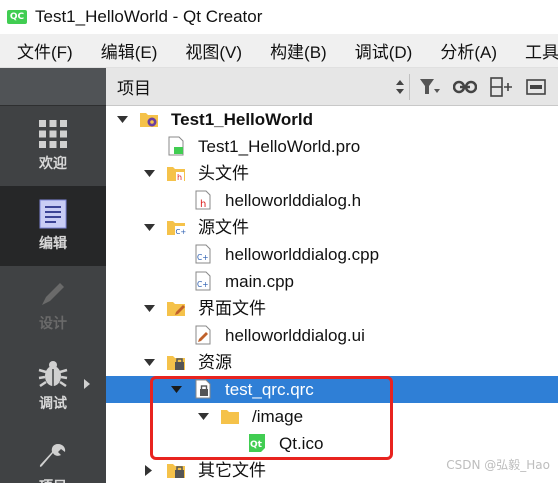 The height and width of the screenshot is (483, 558). I want to click on projects-panel-toolbar: 项目, so click(332, 87).